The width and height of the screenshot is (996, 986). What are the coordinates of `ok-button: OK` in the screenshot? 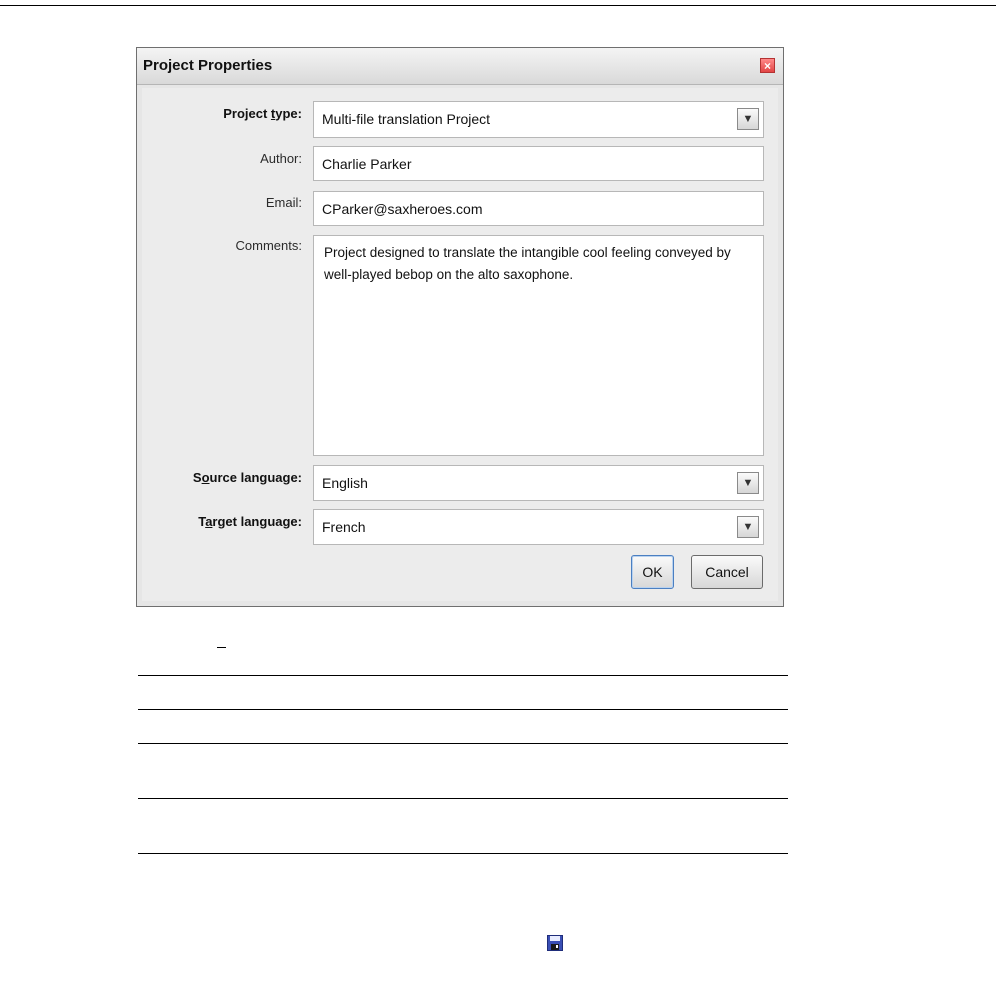 It's located at (652, 572).